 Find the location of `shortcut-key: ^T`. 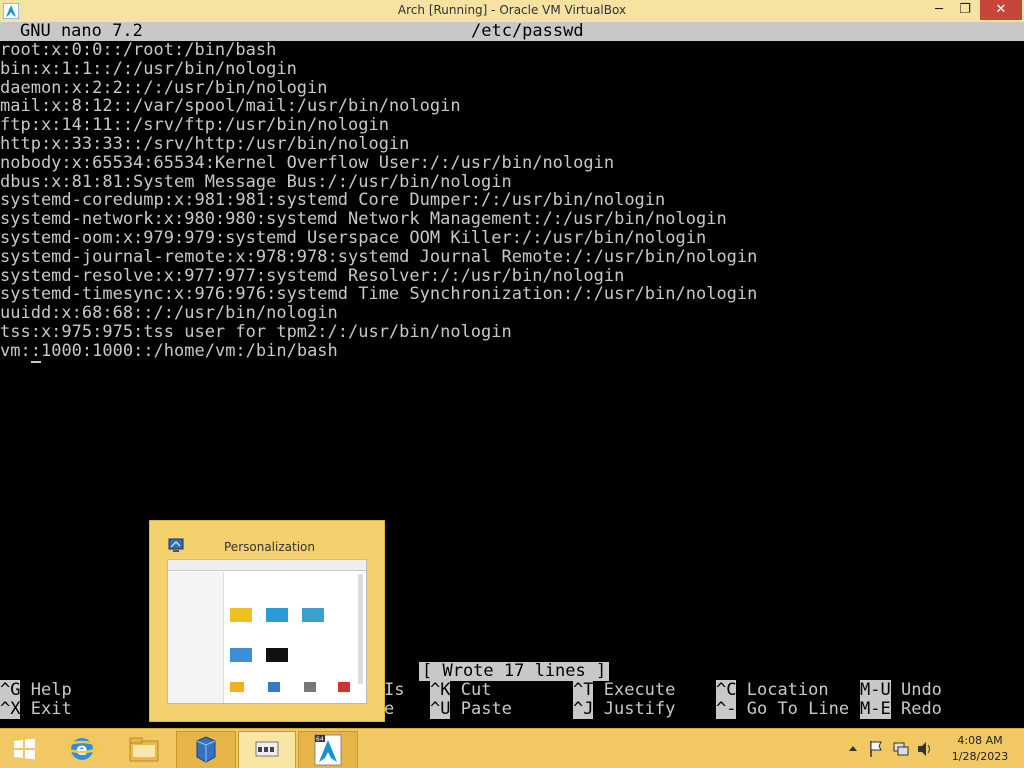

shortcut-key: ^T is located at coordinates (583, 690).